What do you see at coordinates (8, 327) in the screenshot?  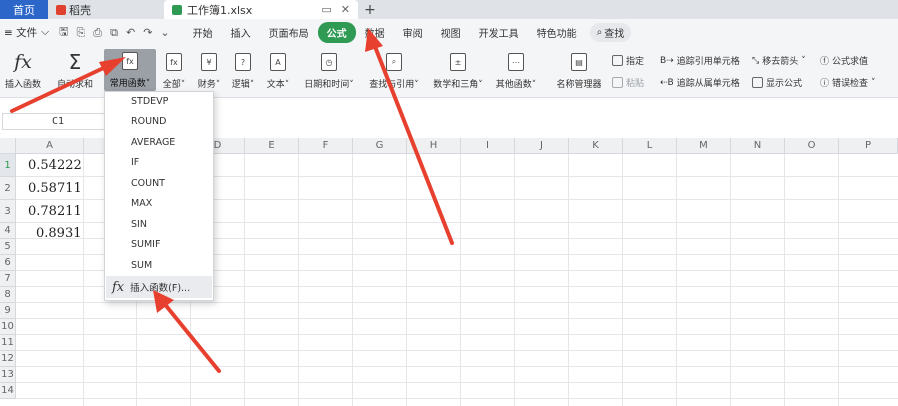 I see `row-header-10: 10` at bounding box center [8, 327].